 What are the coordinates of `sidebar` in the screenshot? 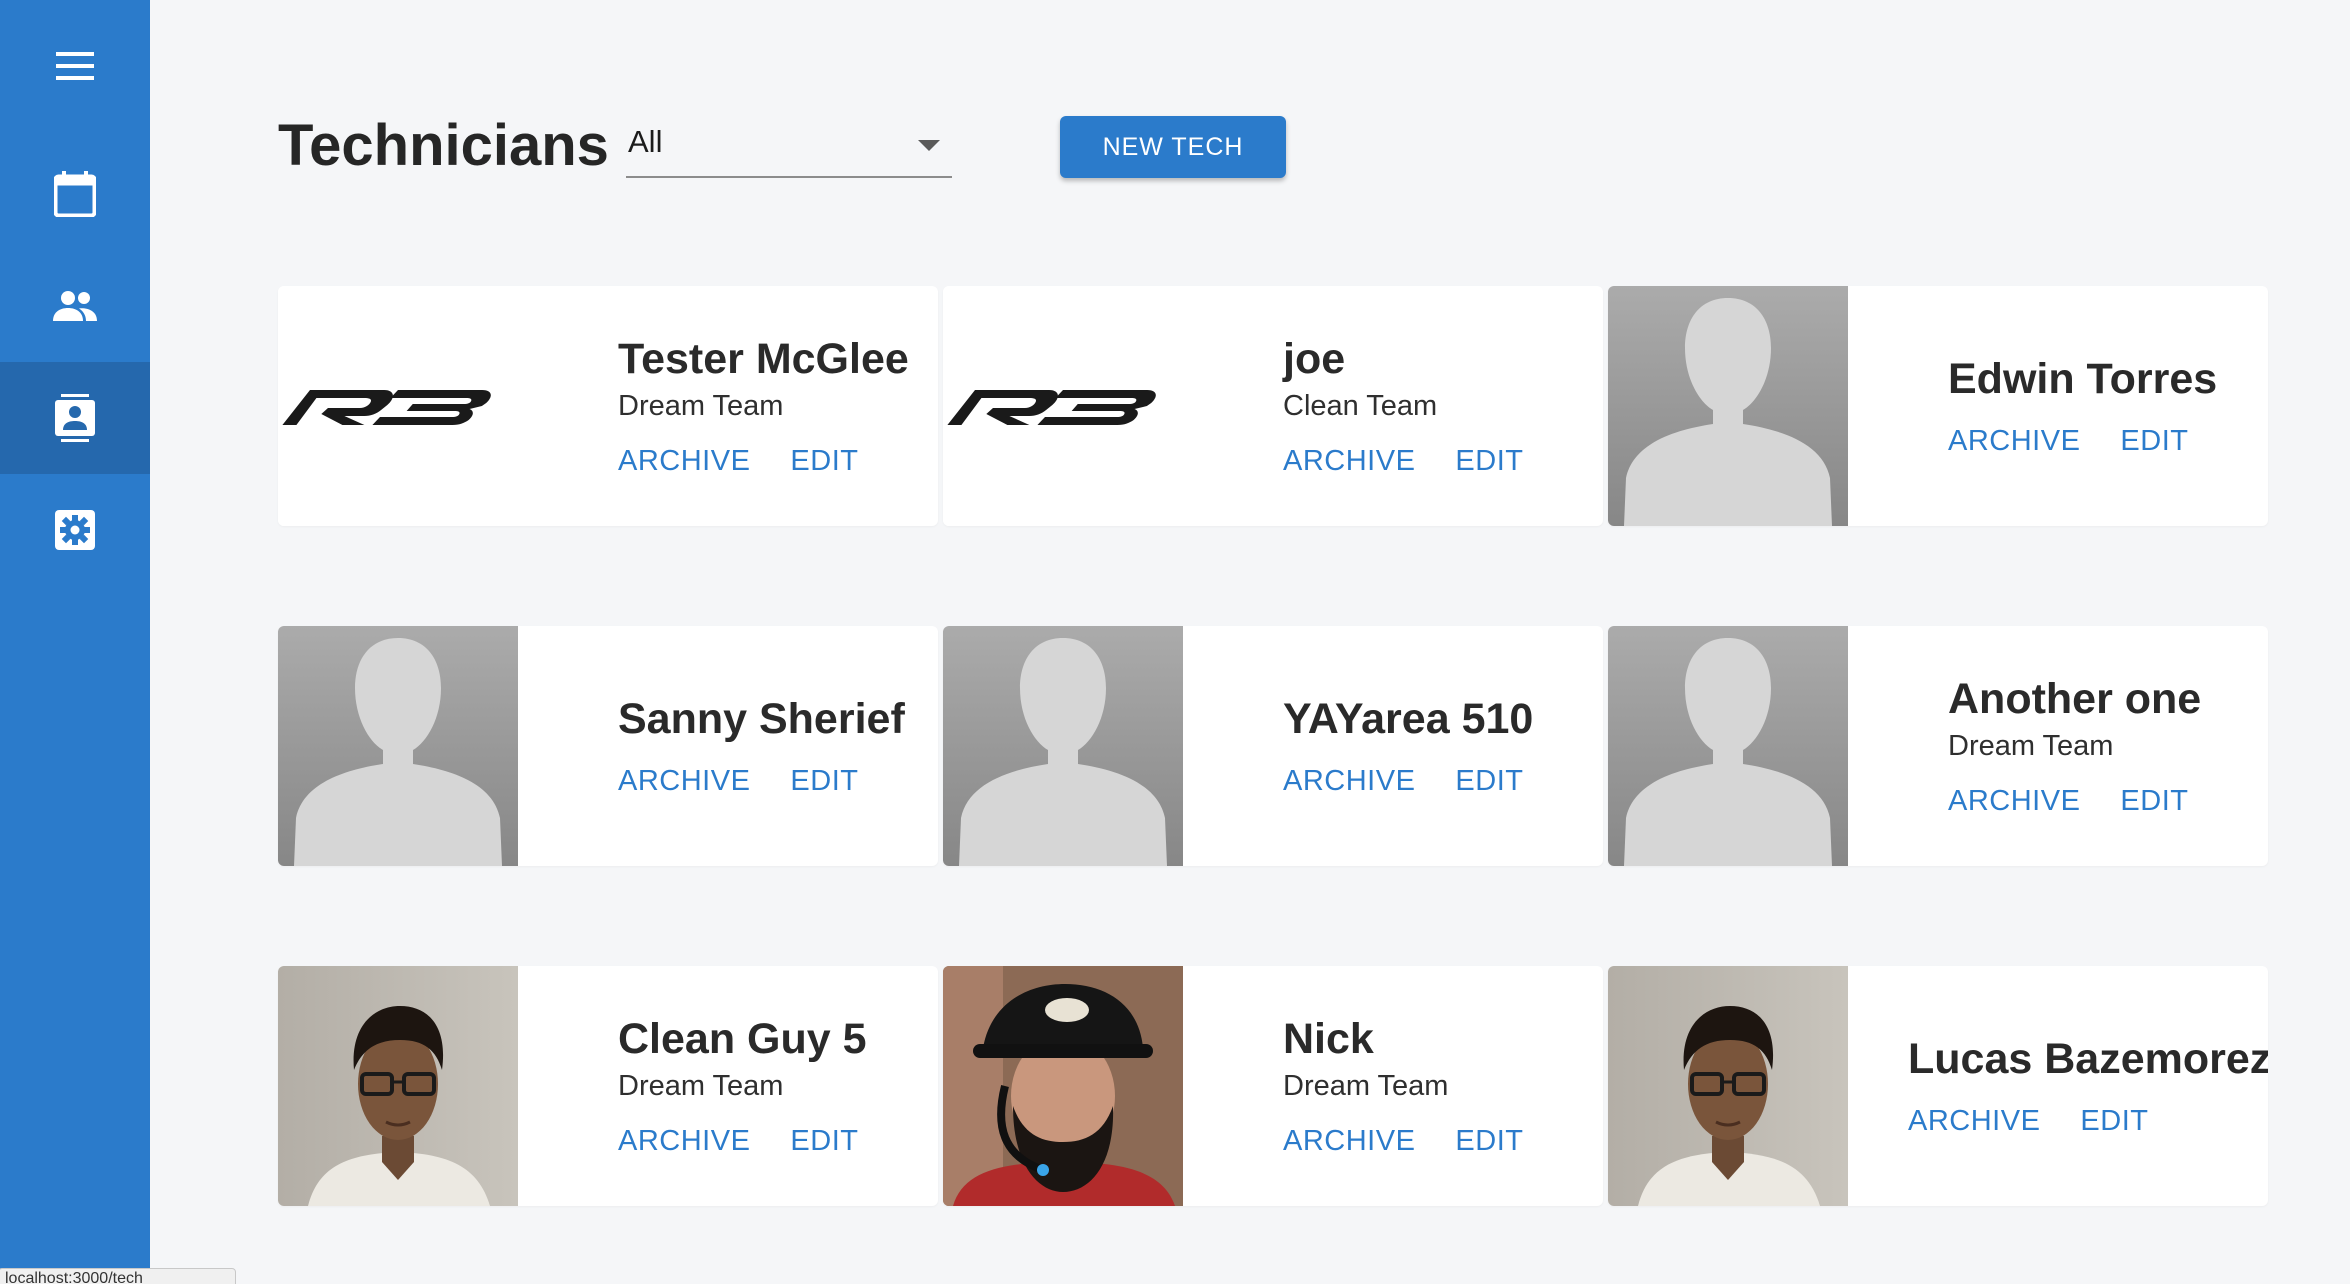 It's located at (75, 642).